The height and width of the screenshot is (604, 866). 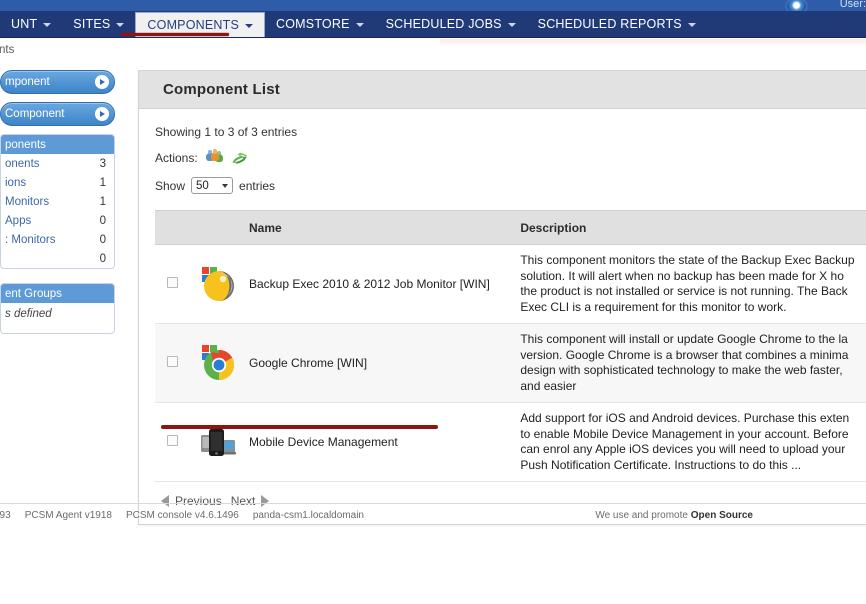 I want to click on actions-label: Actions:, so click(x=176, y=157).